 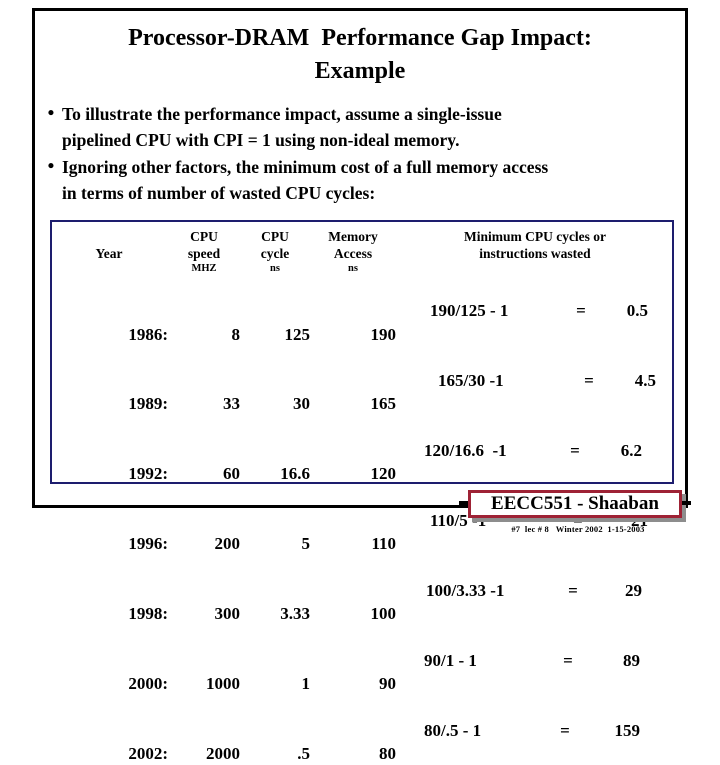 I want to click on cell-memory: 100, so click(x=383, y=614).